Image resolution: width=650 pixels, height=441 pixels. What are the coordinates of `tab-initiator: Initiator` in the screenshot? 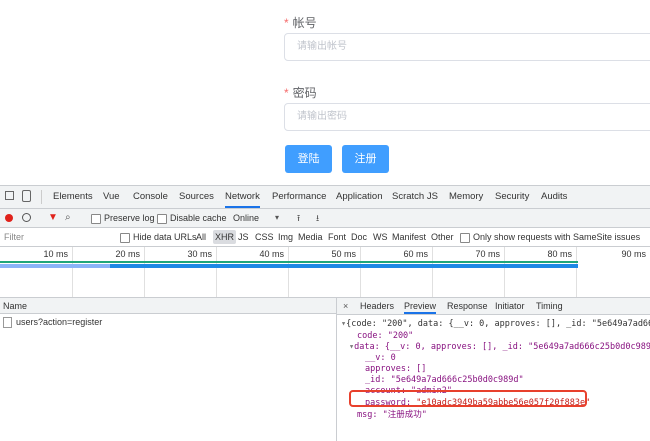 It's located at (510, 306).